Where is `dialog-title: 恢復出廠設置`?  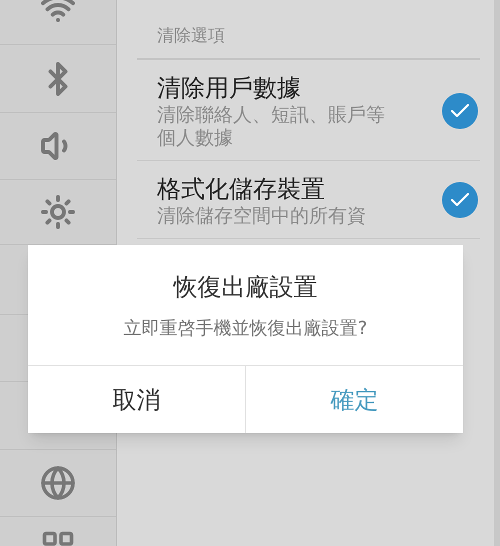 dialog-title: 恢復出廠設置 is located at coordinates (246, 287).